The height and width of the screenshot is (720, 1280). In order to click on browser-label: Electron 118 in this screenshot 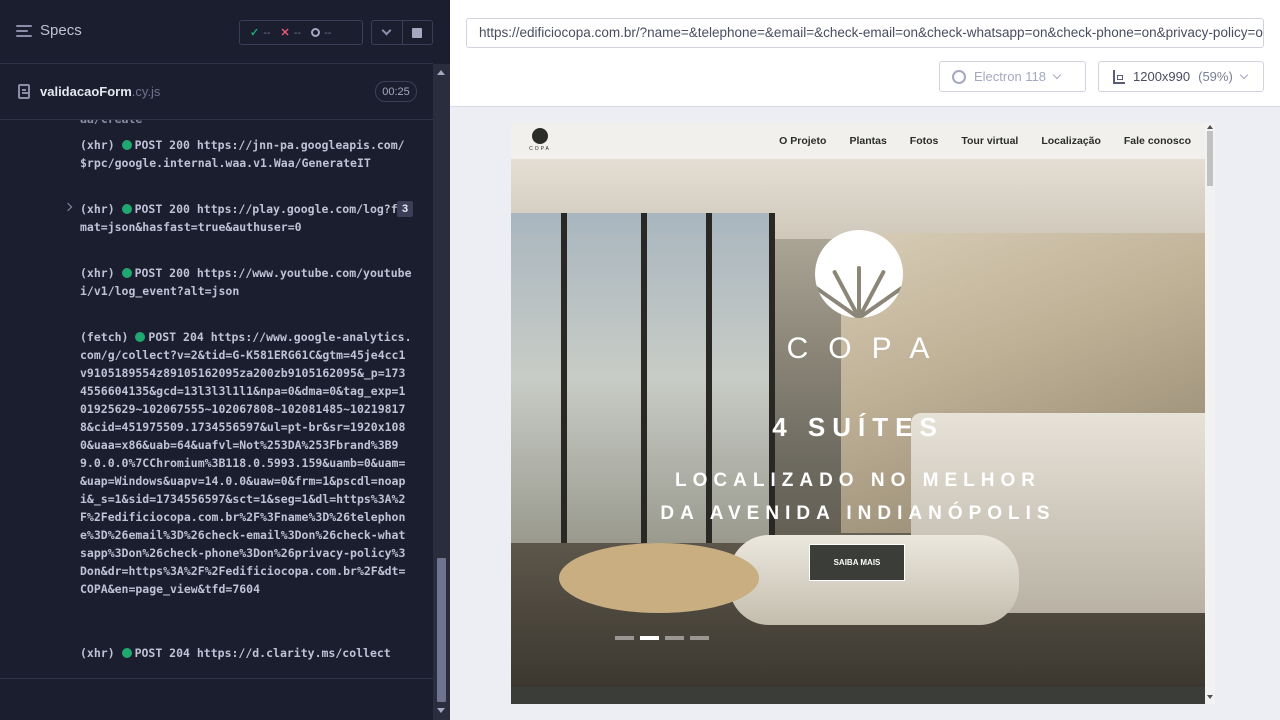, I will do `click(1010, 76)`.